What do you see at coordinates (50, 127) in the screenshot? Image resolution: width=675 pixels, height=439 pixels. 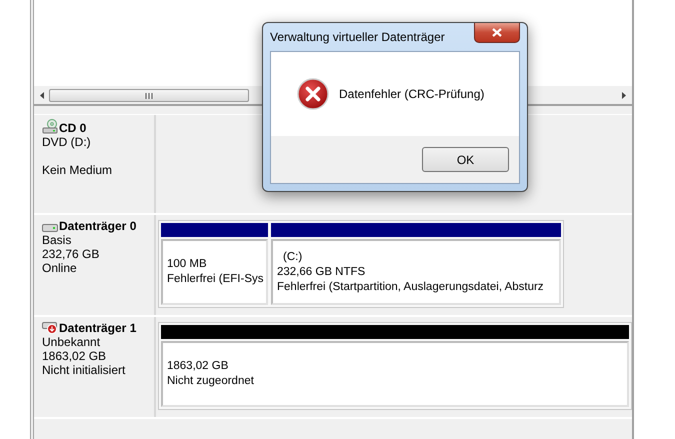 I see `optical-drive-icon` at bounding box center [50, 127].